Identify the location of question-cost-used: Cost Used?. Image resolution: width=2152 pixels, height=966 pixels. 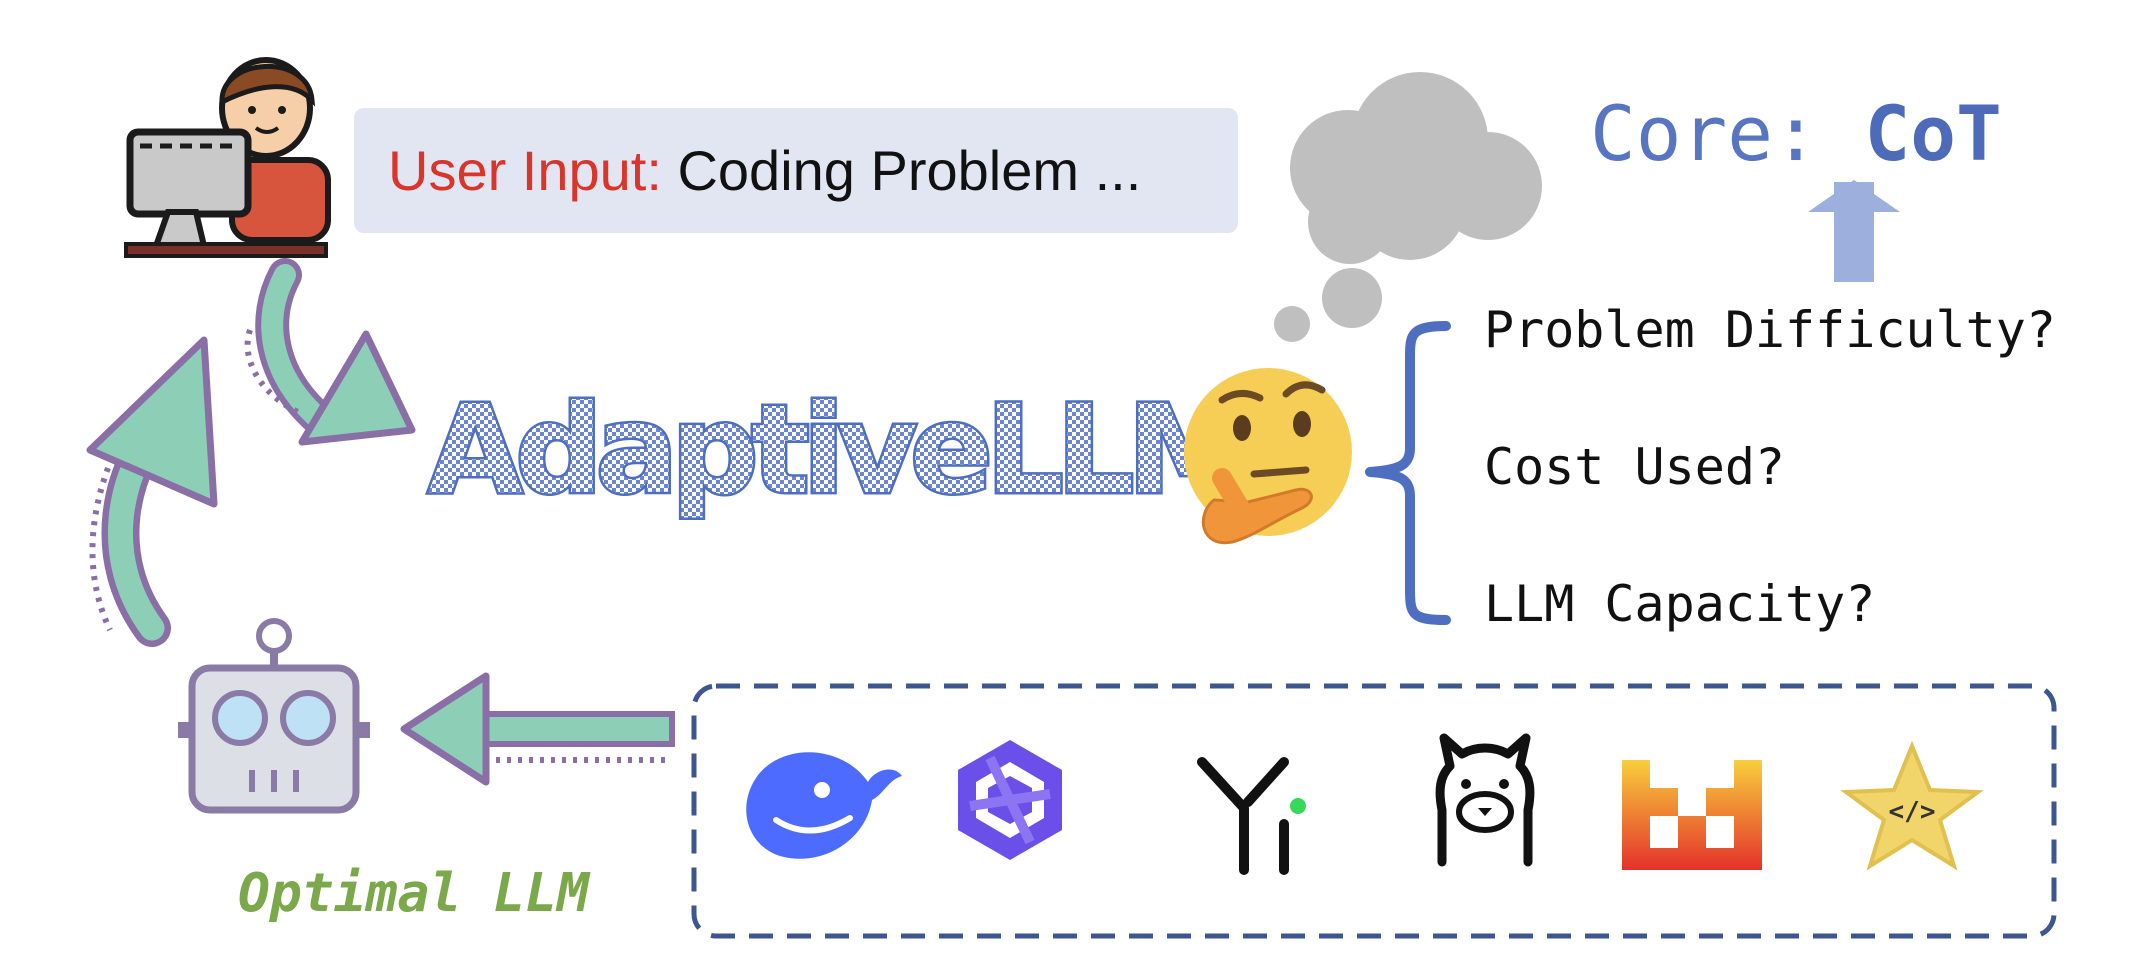
(1635, 467).